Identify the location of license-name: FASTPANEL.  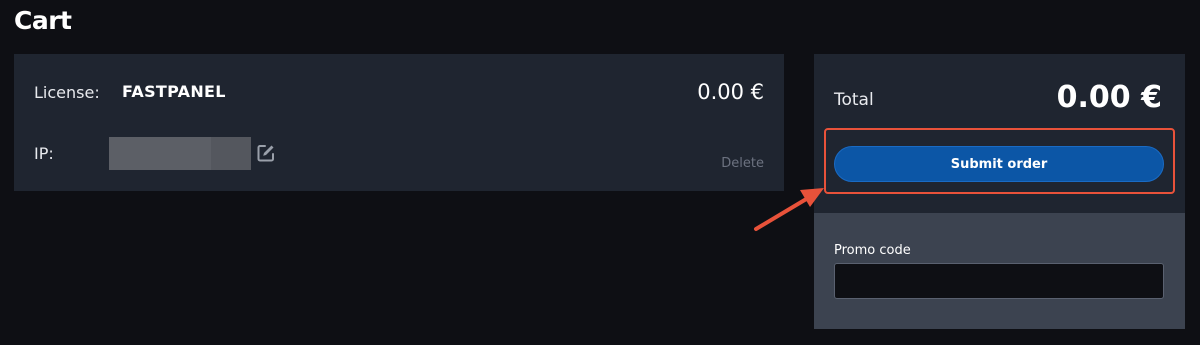
(174, 91).